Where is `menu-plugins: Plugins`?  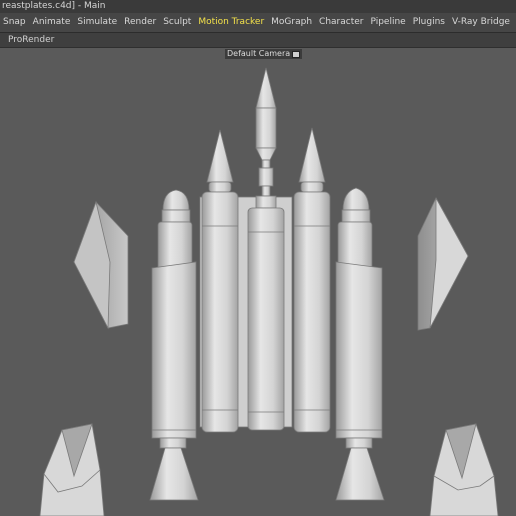 menu-plugins: Plugins is located at coordinates (429, 22).